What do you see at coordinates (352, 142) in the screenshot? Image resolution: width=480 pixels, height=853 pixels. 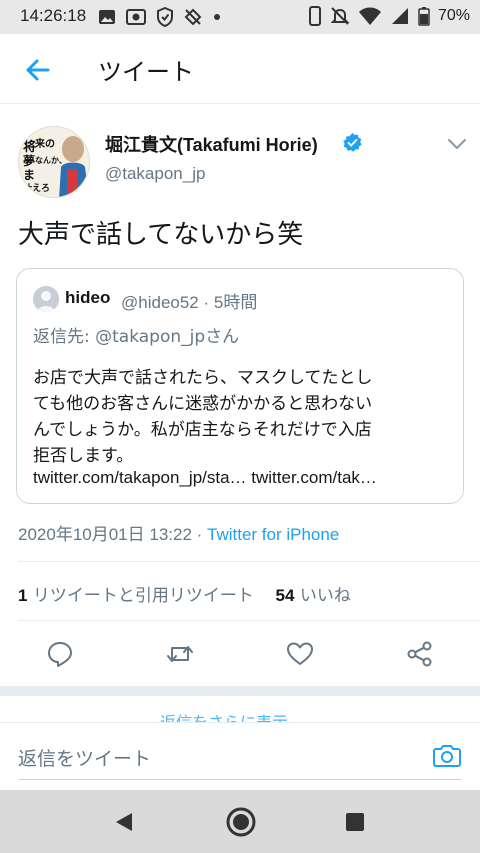 I see `verified-badge-icon` at bounding box center [352, 142].